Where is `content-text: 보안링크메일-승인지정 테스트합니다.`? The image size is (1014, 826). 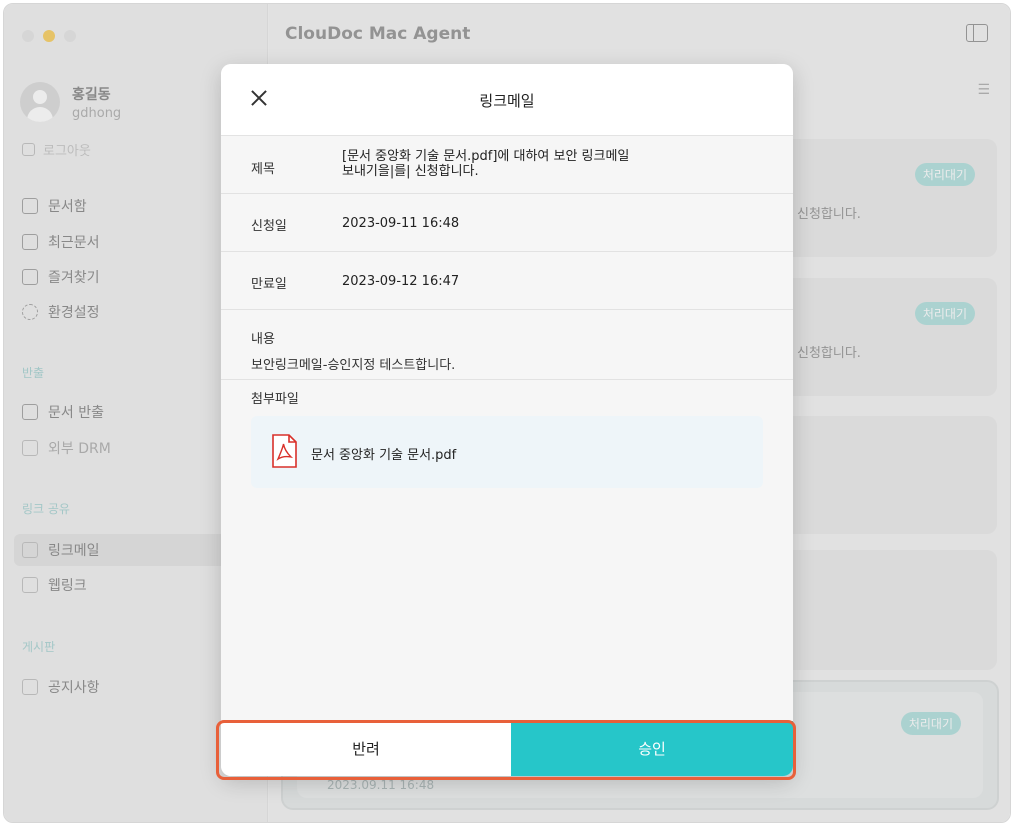
content-text: 보안링크메일-승인지정 테스트합니다. is located at coordinates (353, 365).